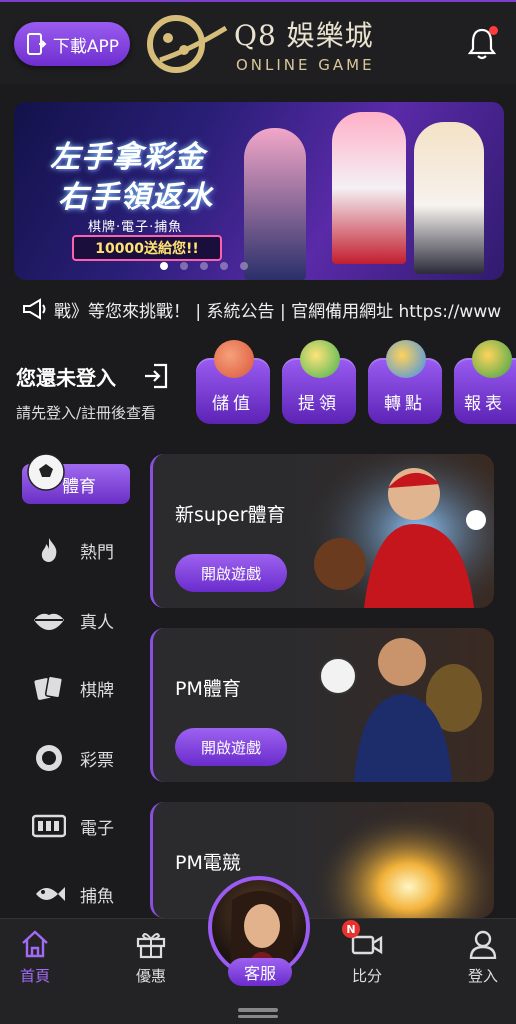 The height and width of the screenshot is (1024, 516). What do you see at coordinates (258, 1010) in the screenshot?
I see `home-indicator` at bounding box center [258, 1010].